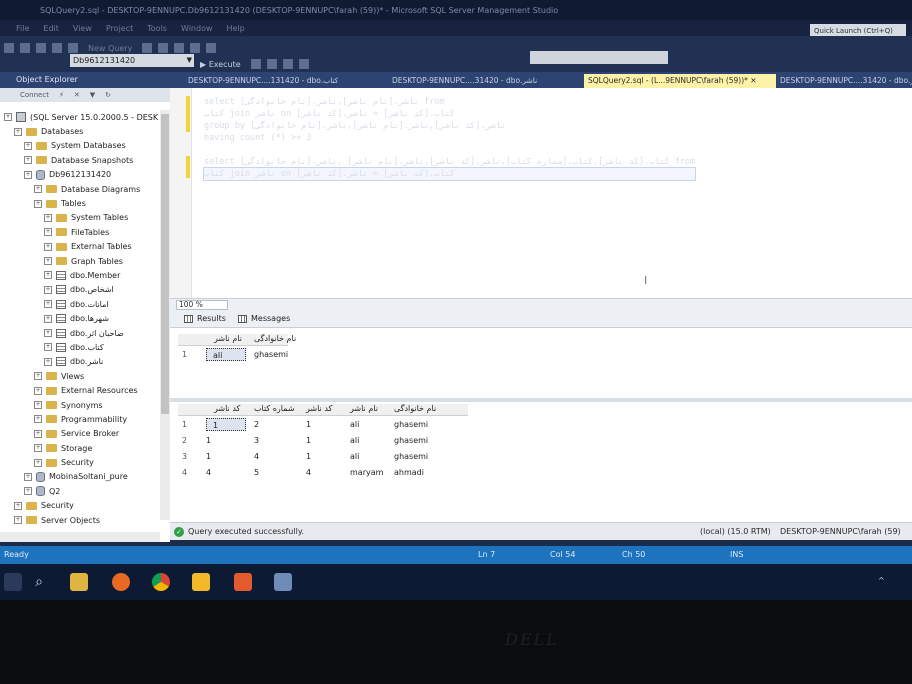 This screenshot has width=912, height=684. Describe the element at coordinates (287, 64) in the screenshot. I see `parse-icon` at that location.